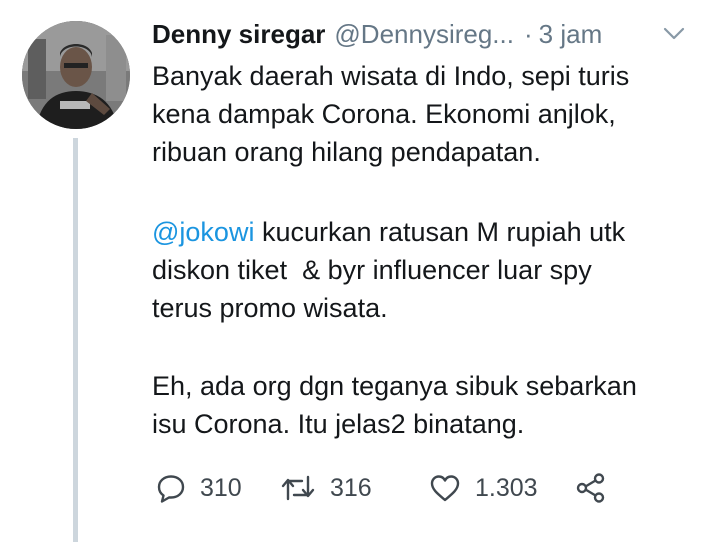 The image size is (720, 542). I want to click on author-display-name: Denny siregar, so click(238, 34).